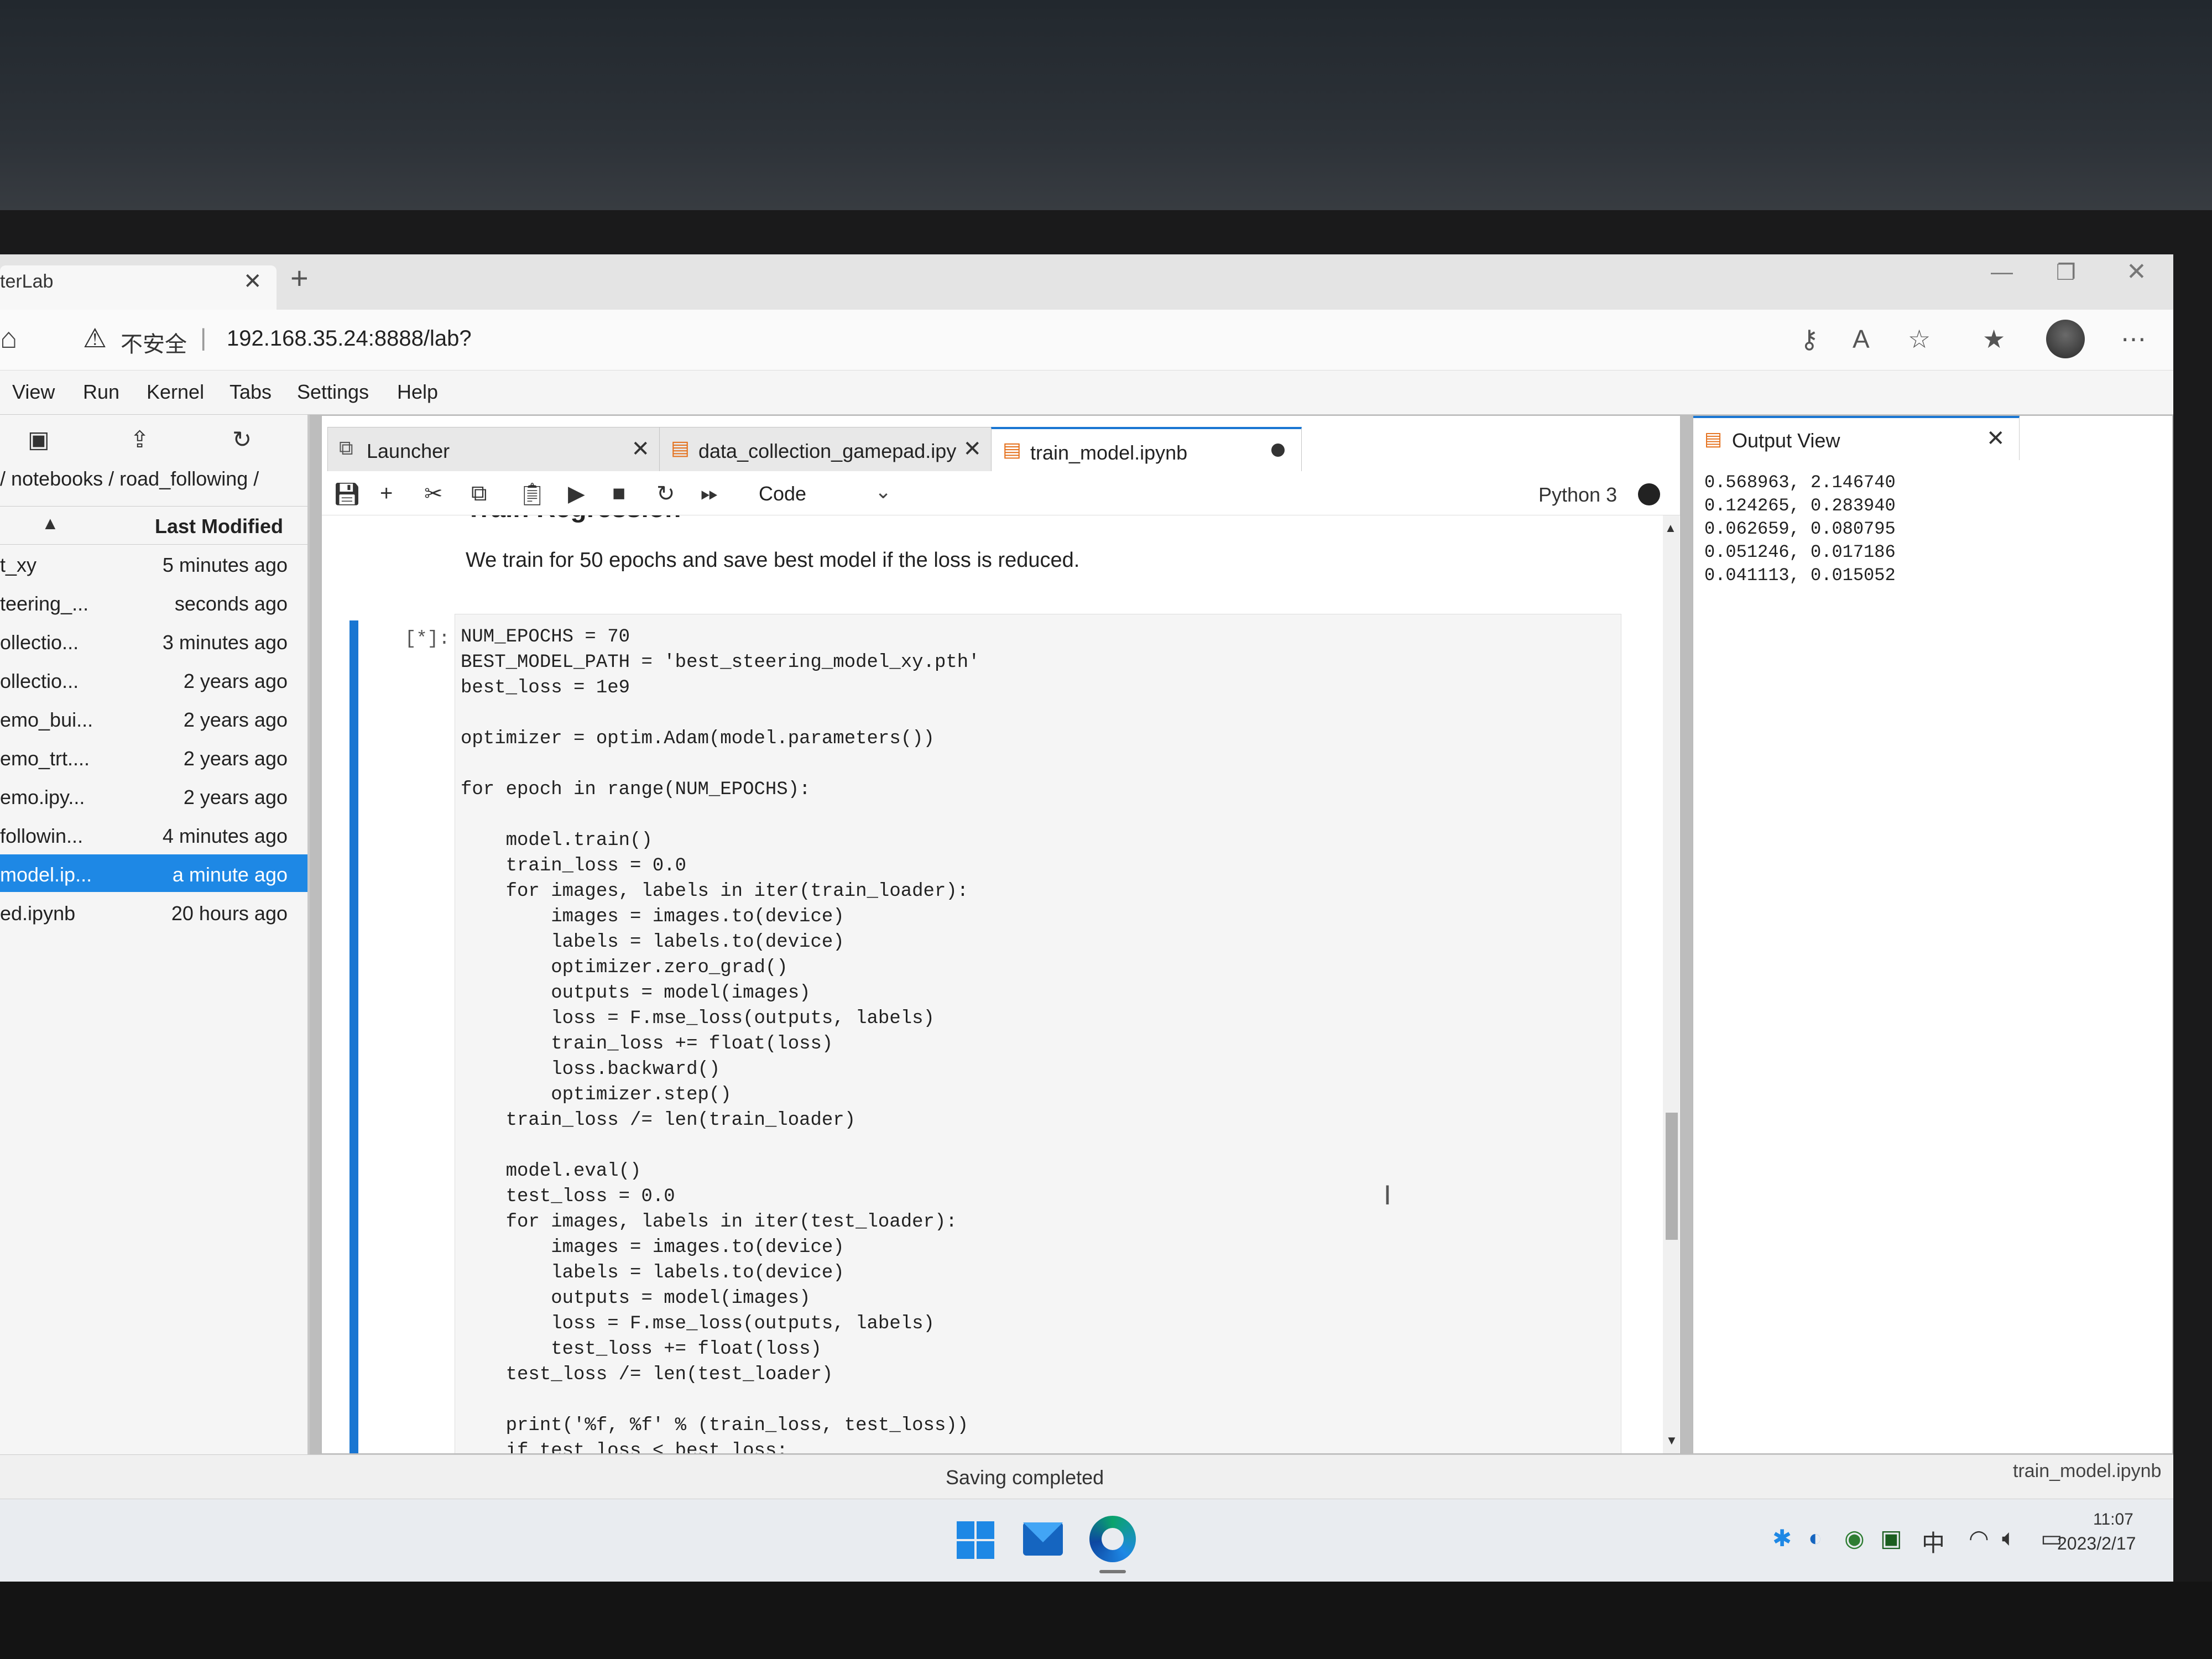 The width and height of the screenshot is (2212, 1659). Describe the element at coordinates (300, 278) in the screenshot. I see `new-tab-button: +` at that location.